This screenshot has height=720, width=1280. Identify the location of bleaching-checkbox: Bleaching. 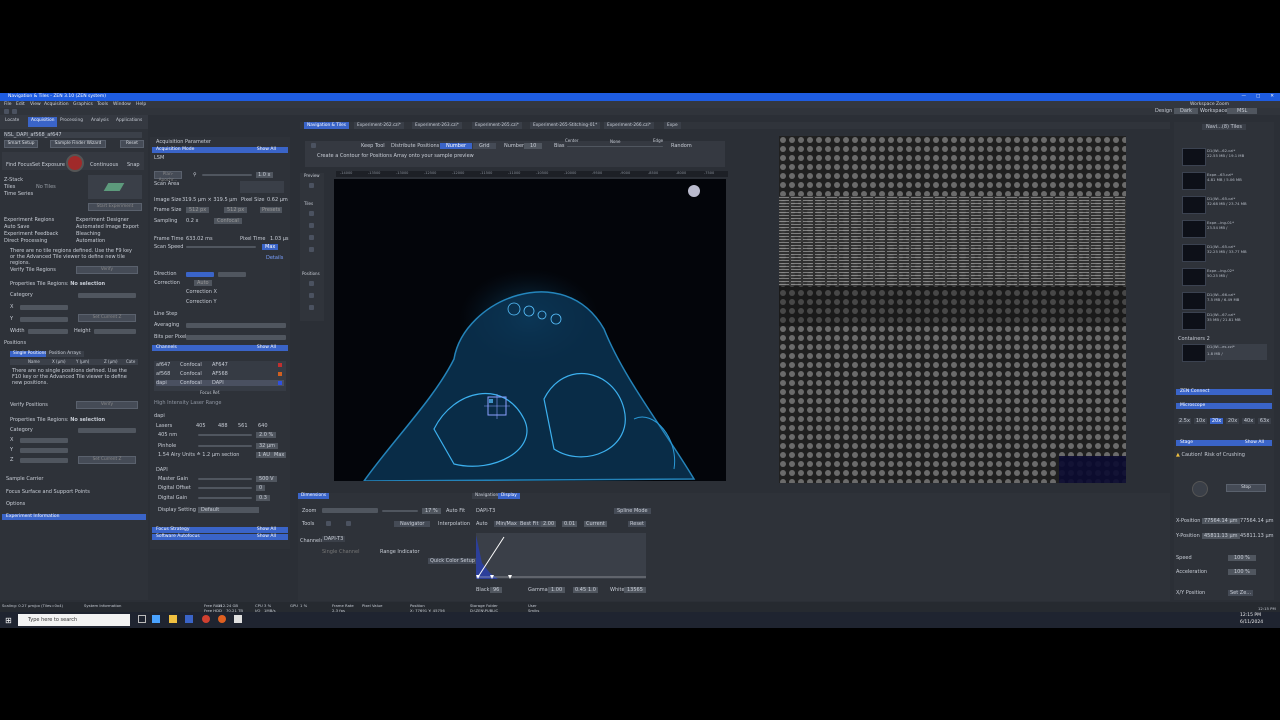
(88, 234).